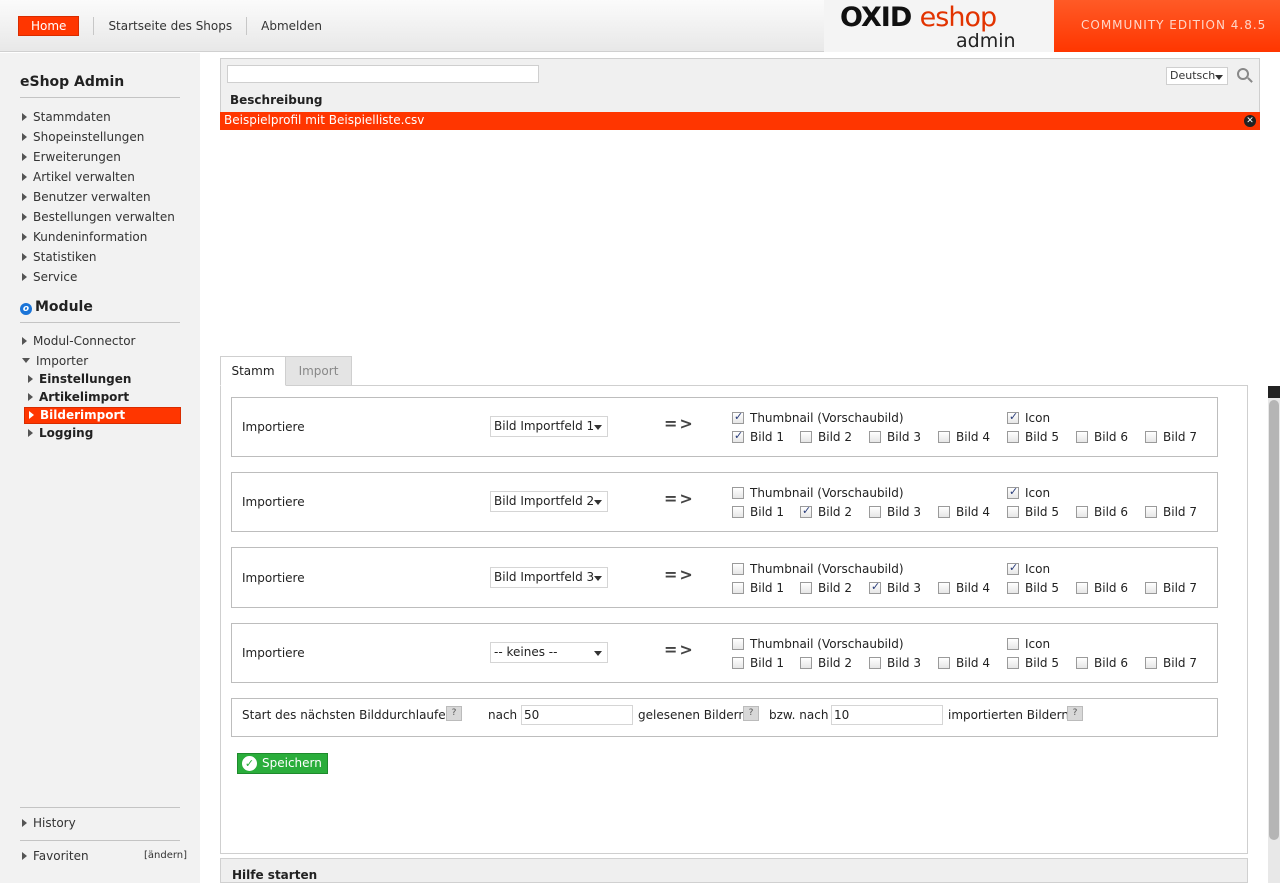 The image size is (1280, 883). Describe the element at coordinates (55, 856) in the screenshot. I see `sidebar-item-favoriten: Favoriten` at that location.